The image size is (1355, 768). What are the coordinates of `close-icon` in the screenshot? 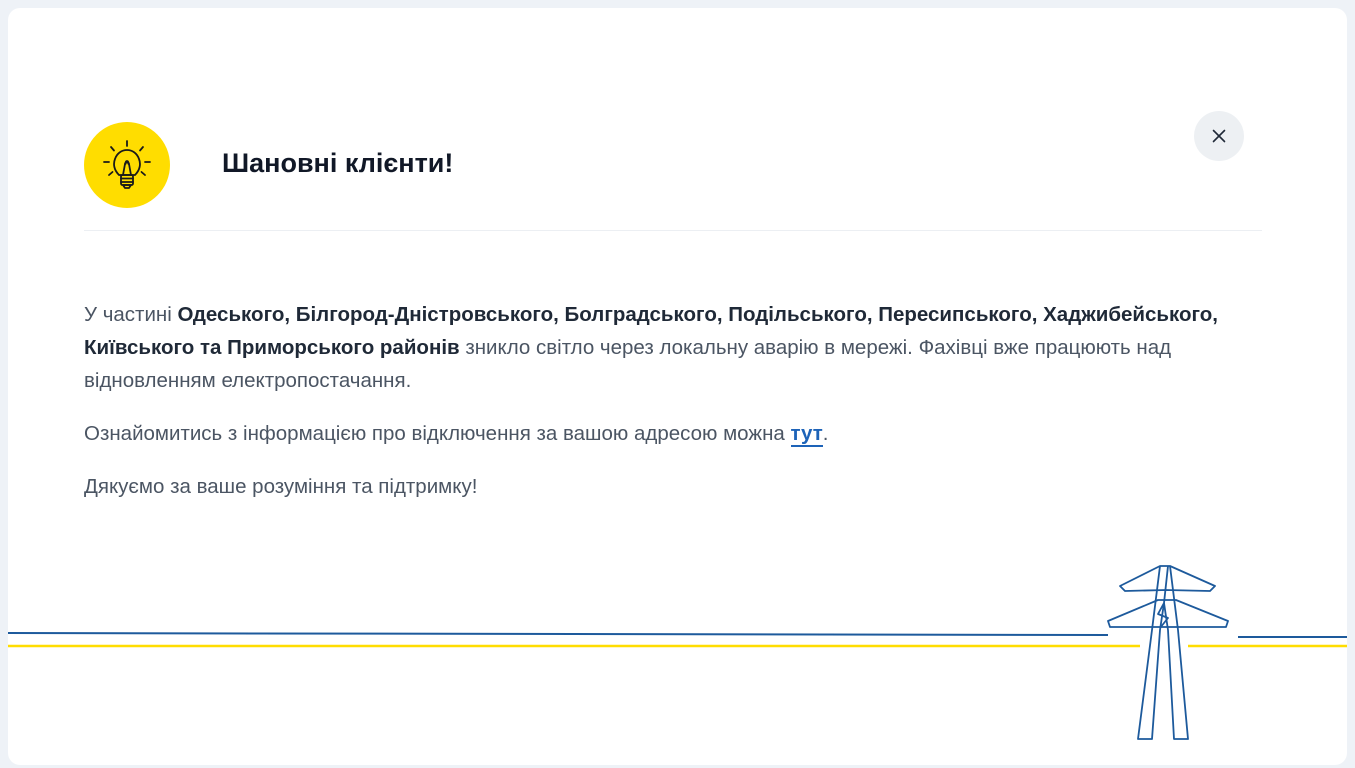 It's located at (1219, 136).